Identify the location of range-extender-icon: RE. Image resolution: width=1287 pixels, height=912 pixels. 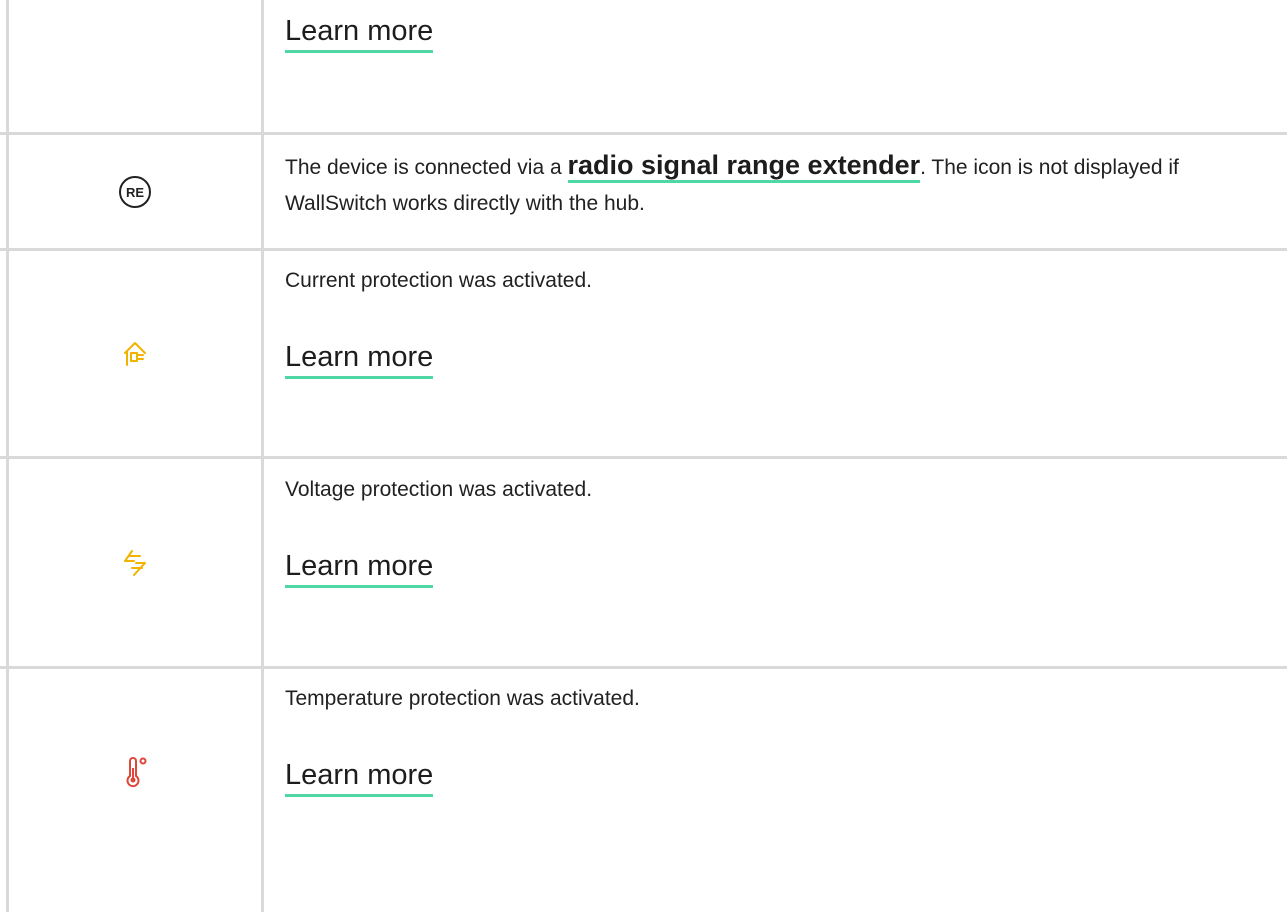
(135, 192).